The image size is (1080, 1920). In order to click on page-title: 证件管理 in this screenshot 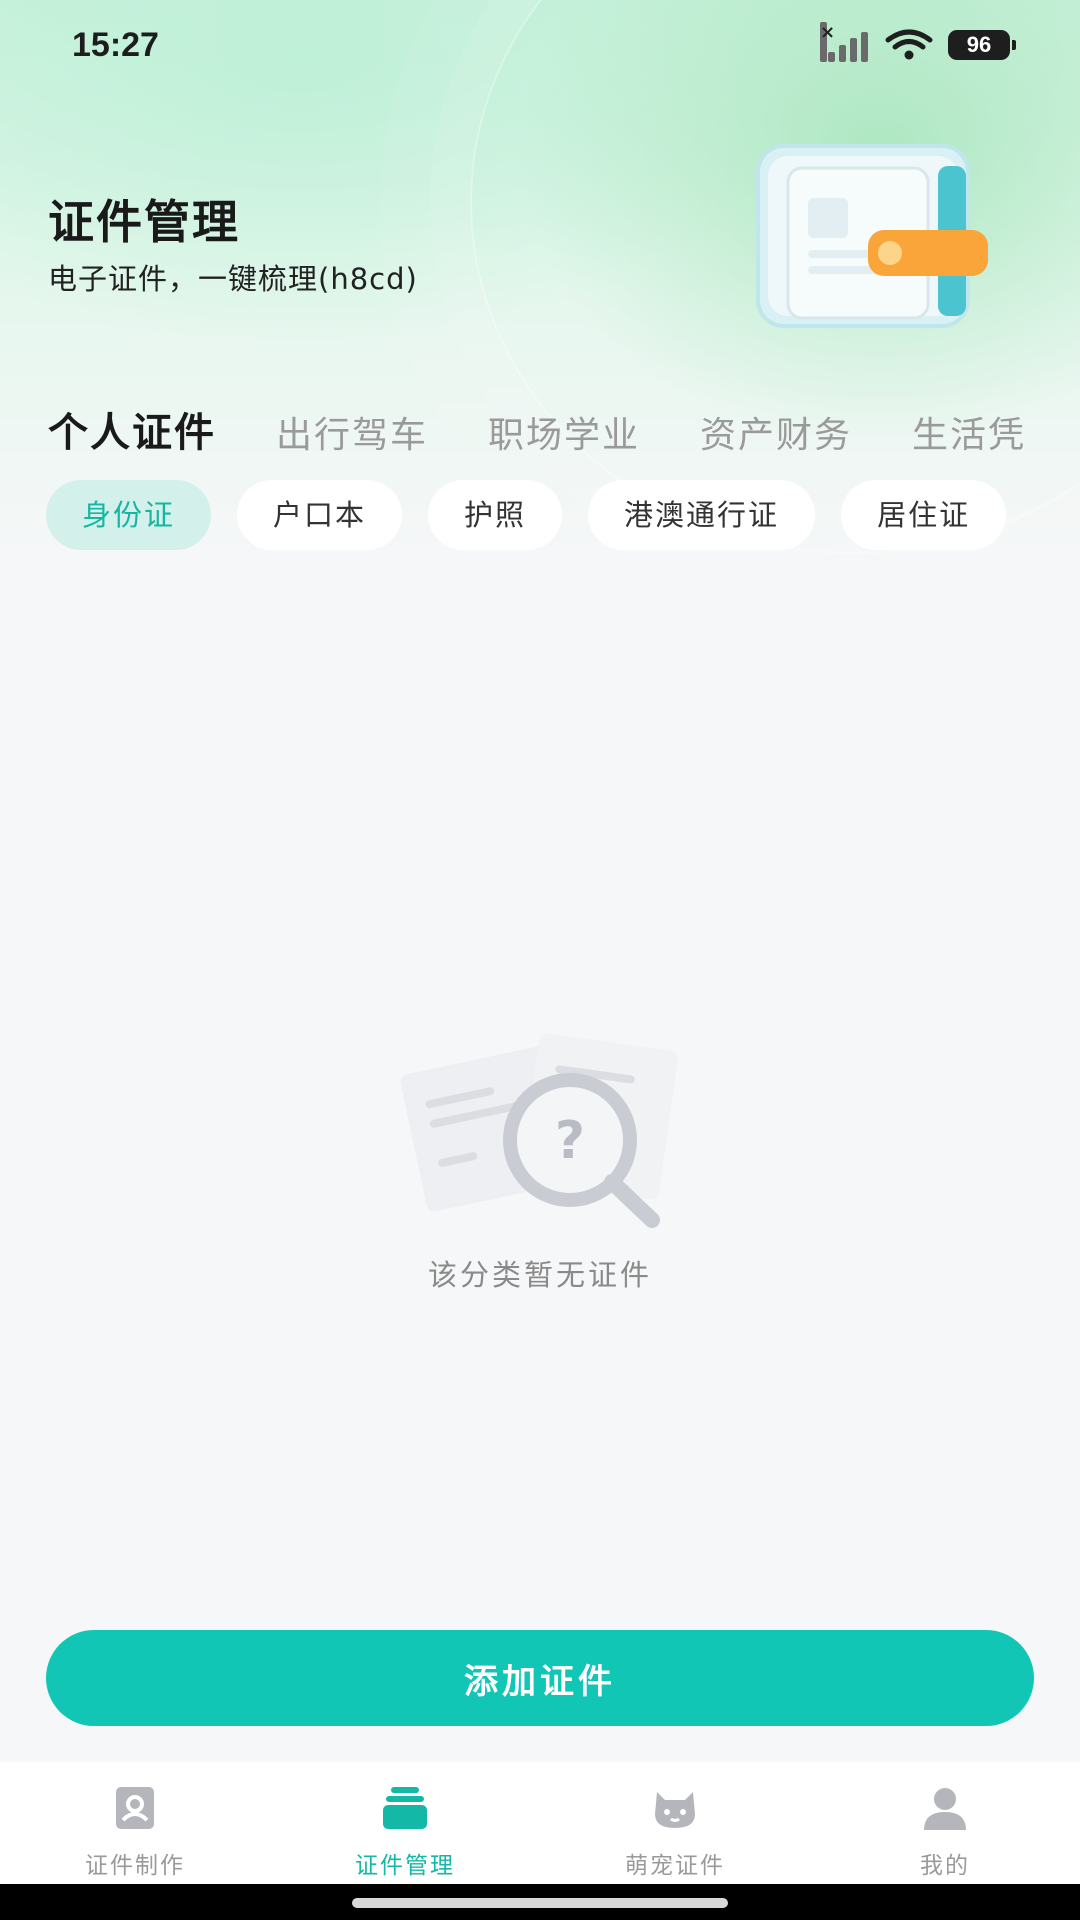, I will do `click(144, 222)`.